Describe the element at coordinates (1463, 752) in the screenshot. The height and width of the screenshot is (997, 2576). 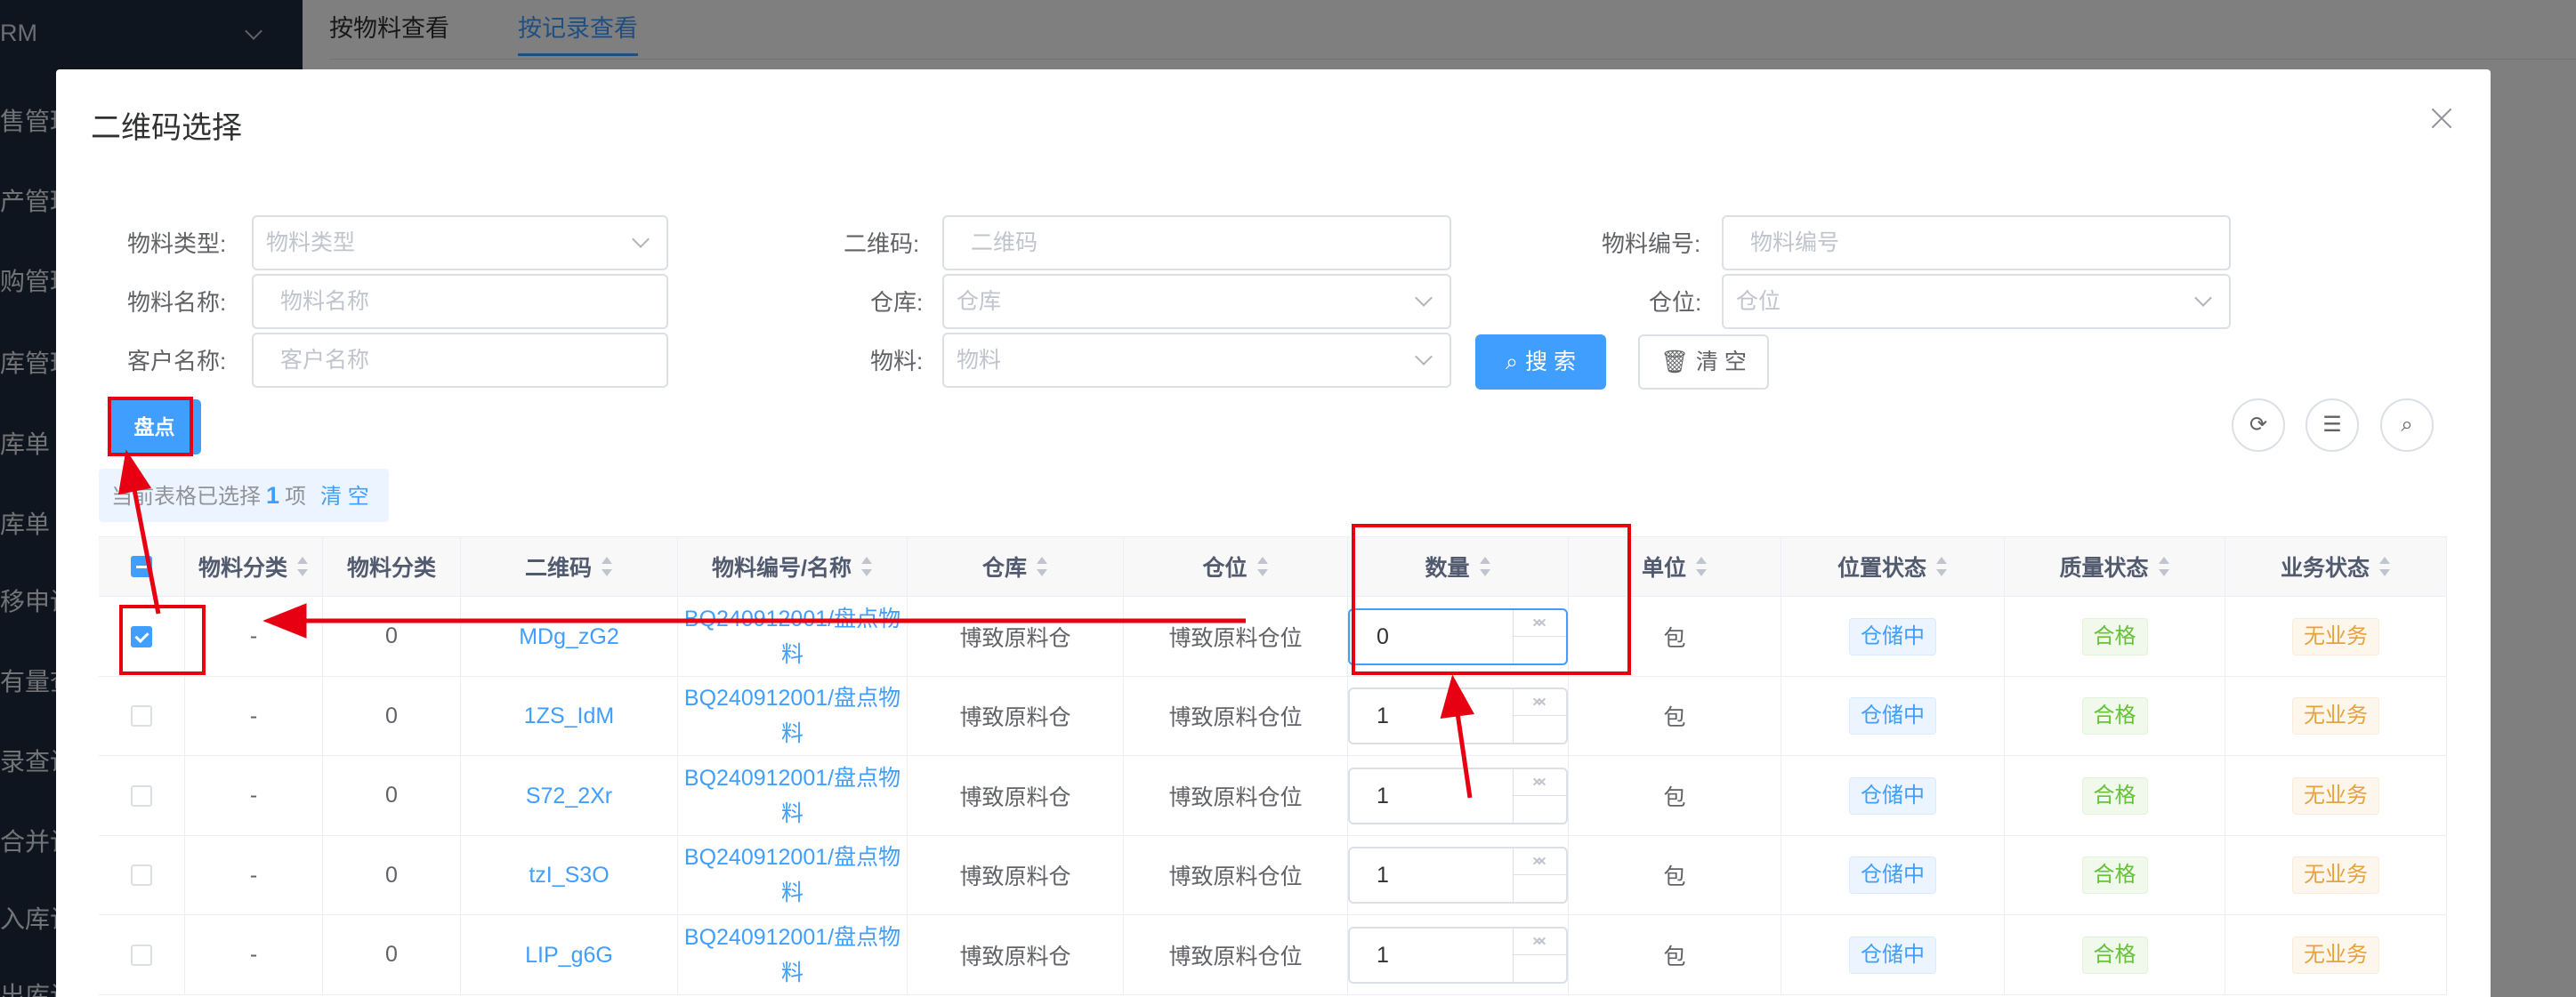
I see `arrow-to-quantity-input` at that location.